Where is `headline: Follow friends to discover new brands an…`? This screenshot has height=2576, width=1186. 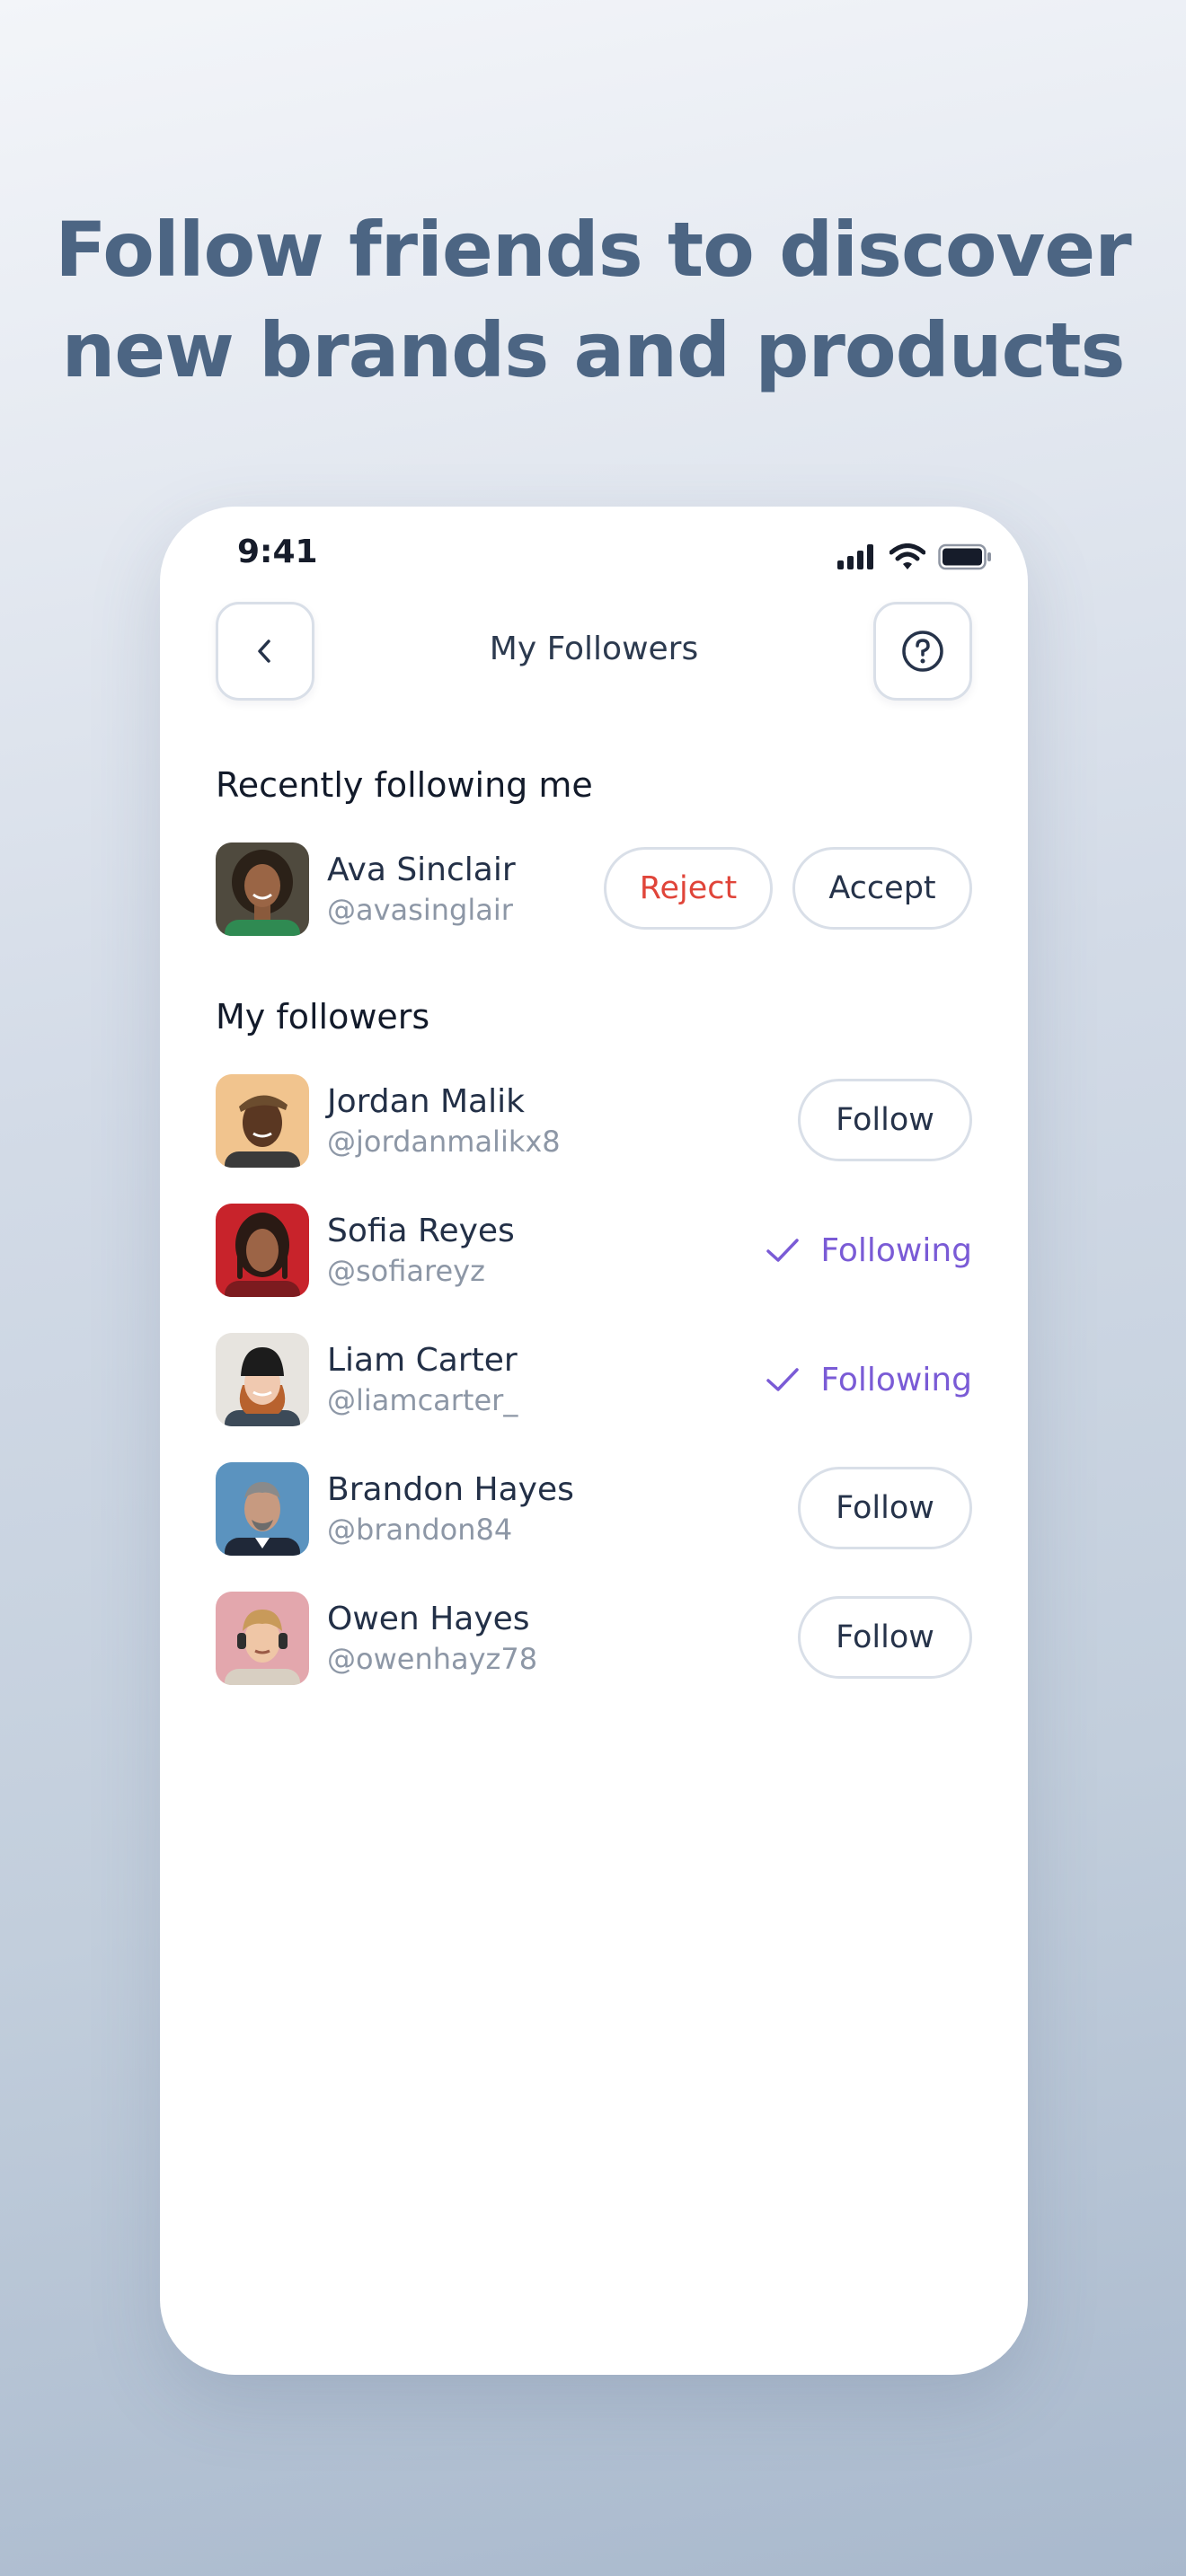
headline: Follow friends to discover new brands an… is located at coordinates (593, 300).